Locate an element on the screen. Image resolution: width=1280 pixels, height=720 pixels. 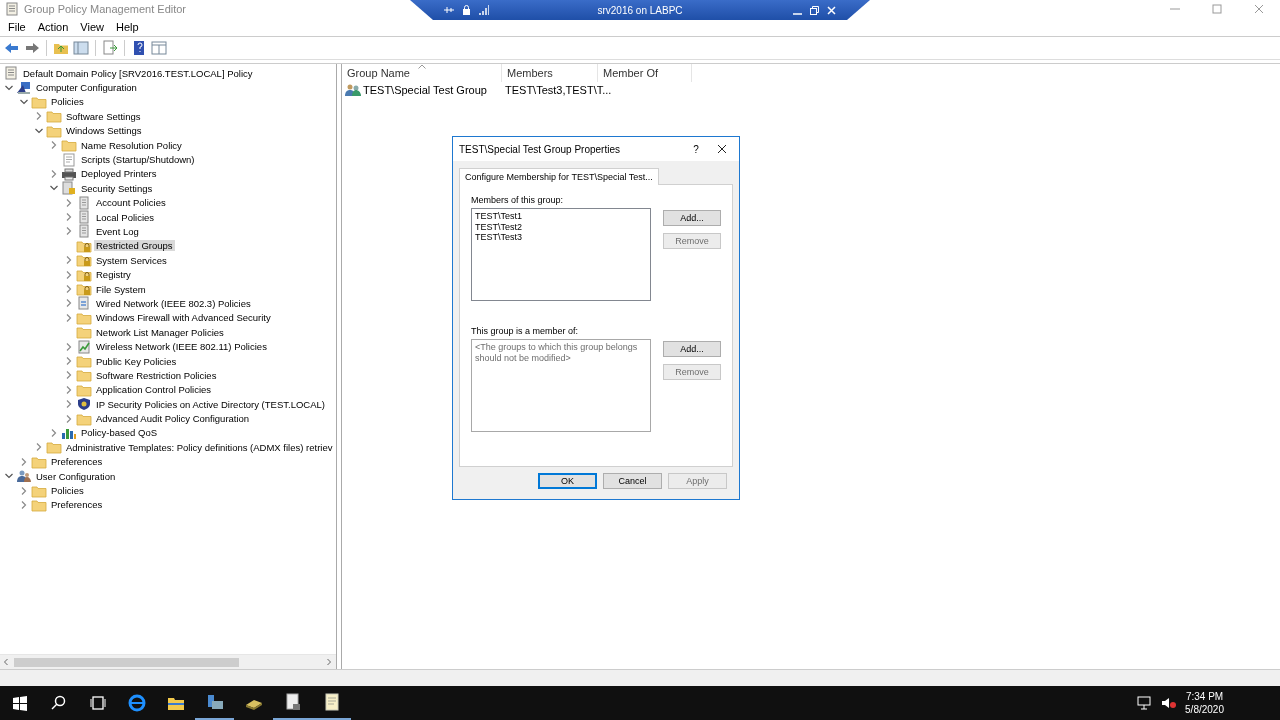
wireless-icon is located at coordinates (84, 346).